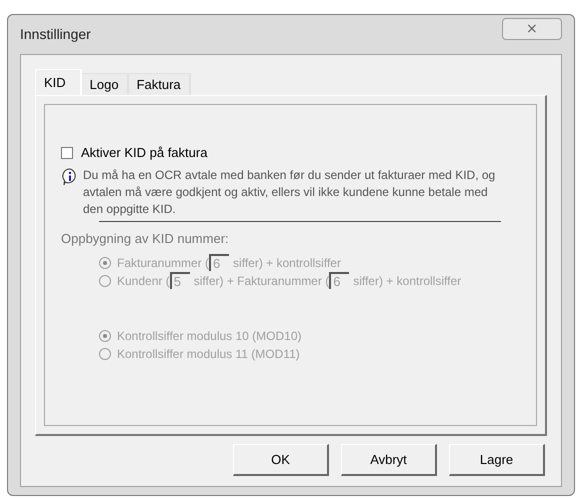 Image resolution: width=576 pixels, height=498 pixels. What do you see at coordinates (389, 460) in the screenshot?
I see `dialog-button: Avbryt` at bounding box center [389, 460].